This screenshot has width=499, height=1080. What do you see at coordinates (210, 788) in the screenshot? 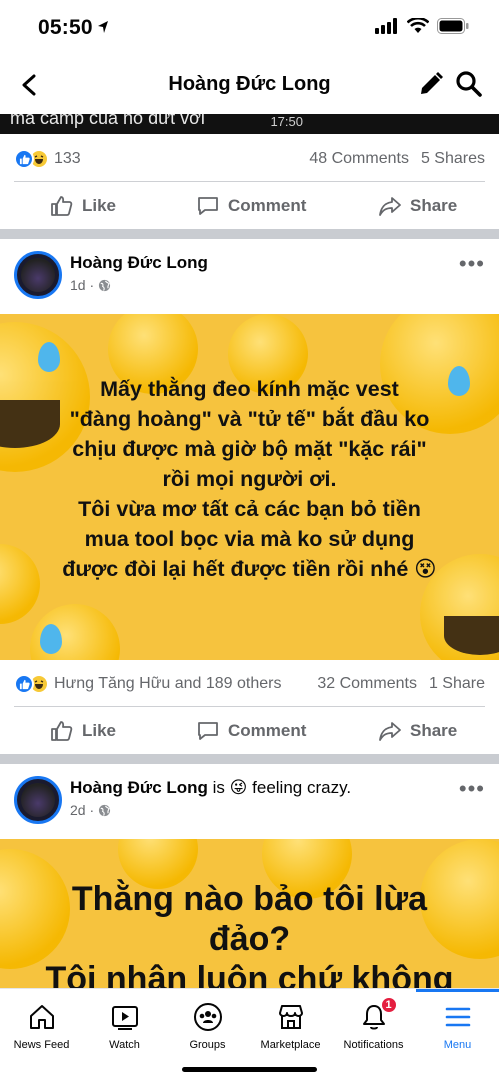
I see `post-author-line: Hoàng Đức Long is 😜 feeling crazy.` at bounding box center [210, 788].